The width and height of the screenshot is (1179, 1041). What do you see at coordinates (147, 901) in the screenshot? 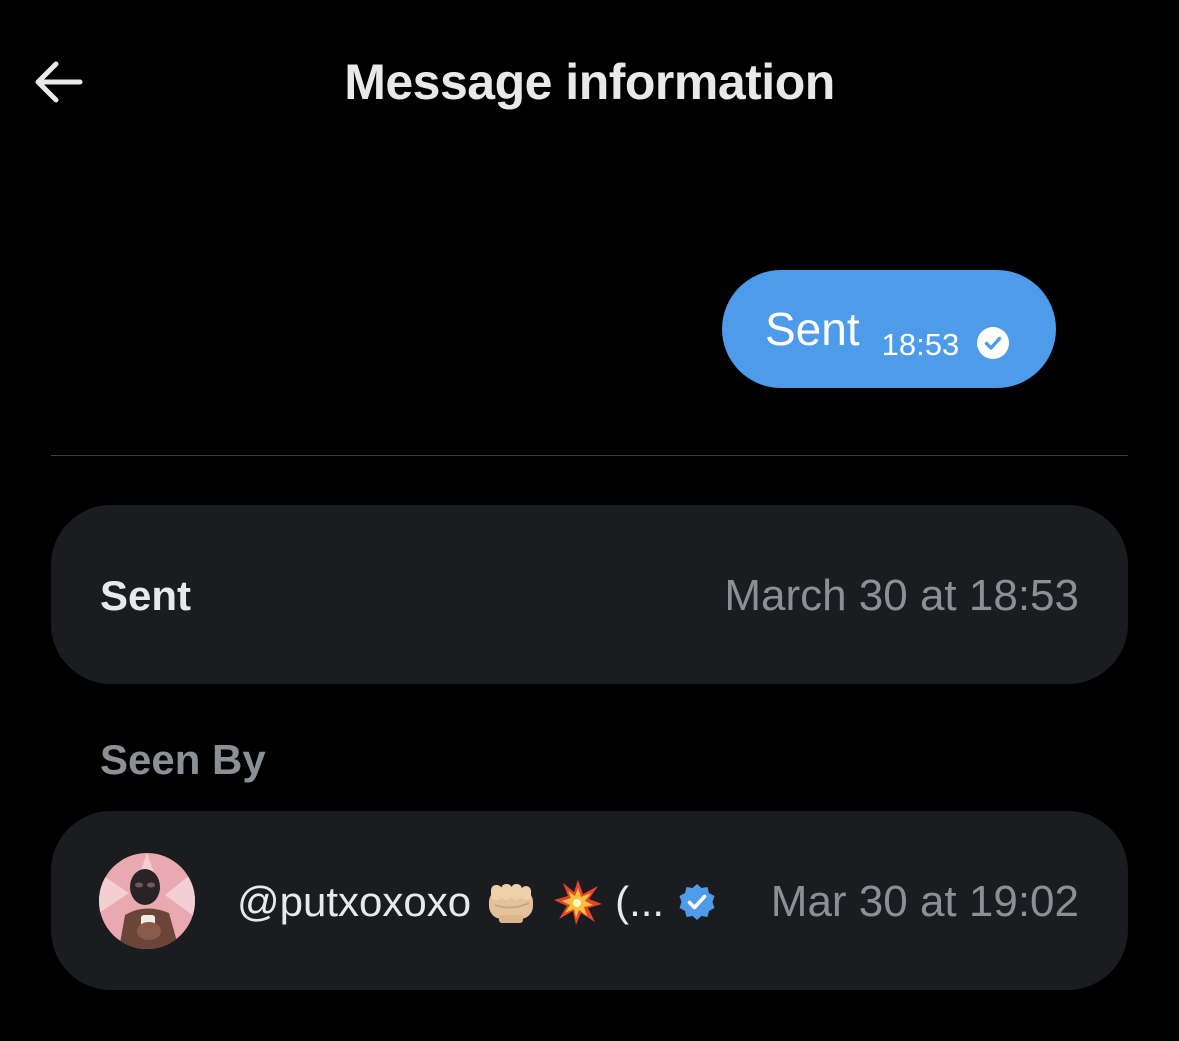
I see `avatar` at bounding box center [147, 901].